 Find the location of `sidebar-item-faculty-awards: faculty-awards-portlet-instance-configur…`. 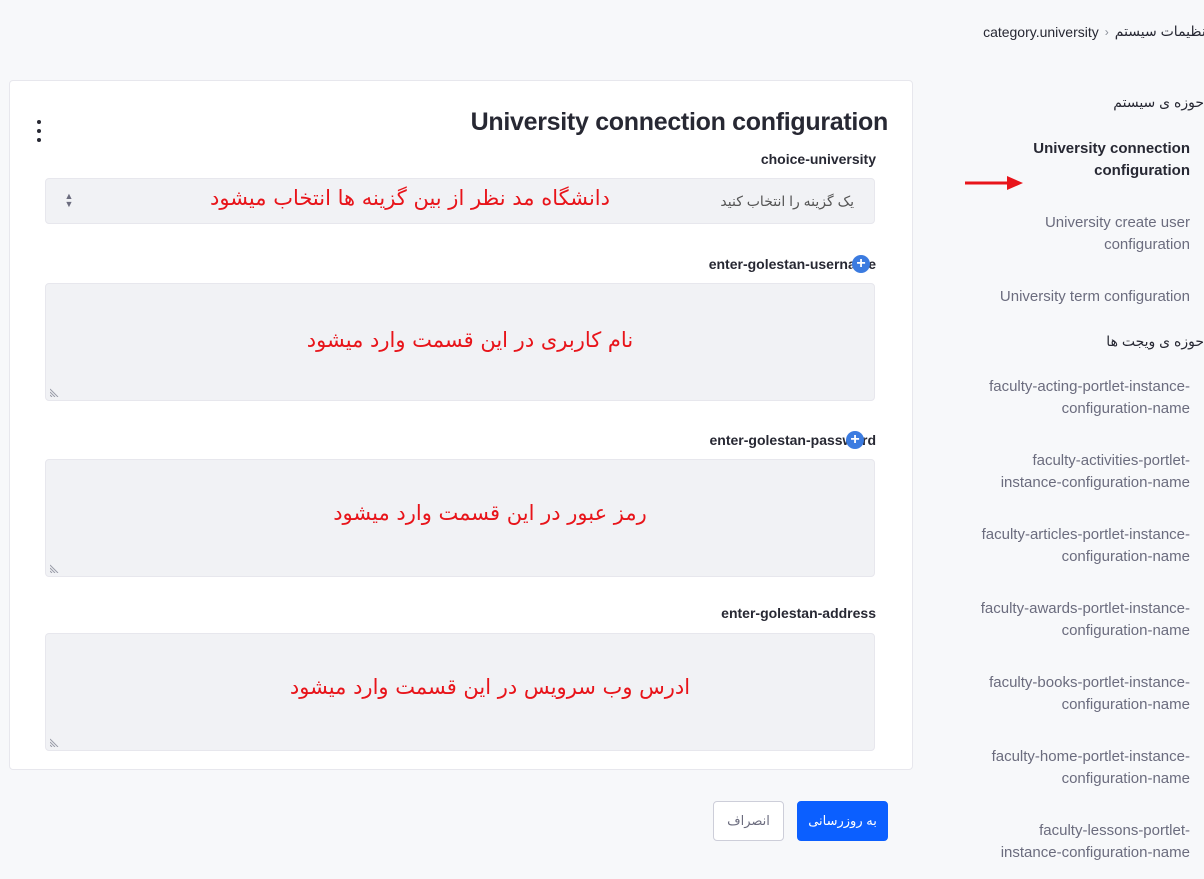

sidebar-item-faculty-awards: faculty-awards-portlet-instance-configur… is located at coordinates (1085, 620).